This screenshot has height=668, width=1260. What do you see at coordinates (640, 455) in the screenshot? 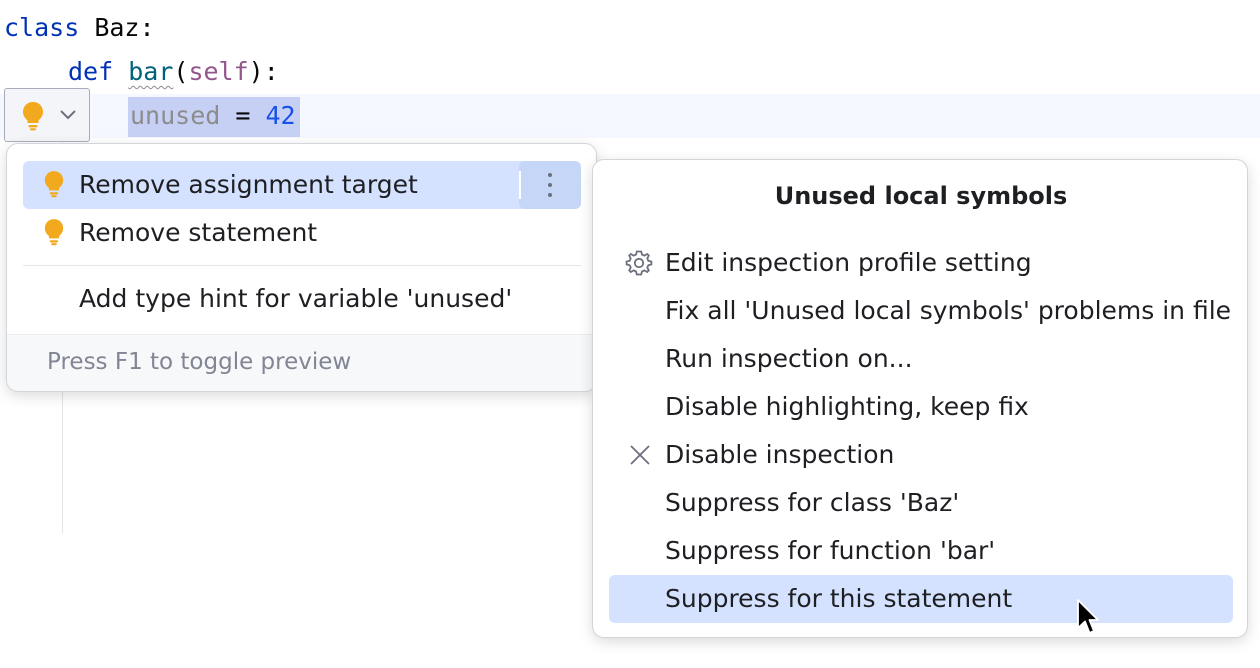
I see `close-icon` at bounding box center [640, 455].